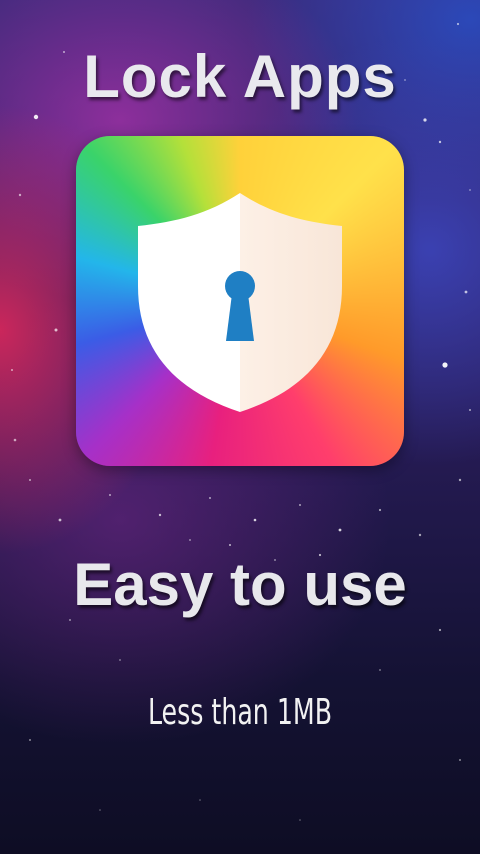 The height and width of the screenshot is (854, 480). I want to click on subtitle-text: Less than 1MB, so click(240, 712).